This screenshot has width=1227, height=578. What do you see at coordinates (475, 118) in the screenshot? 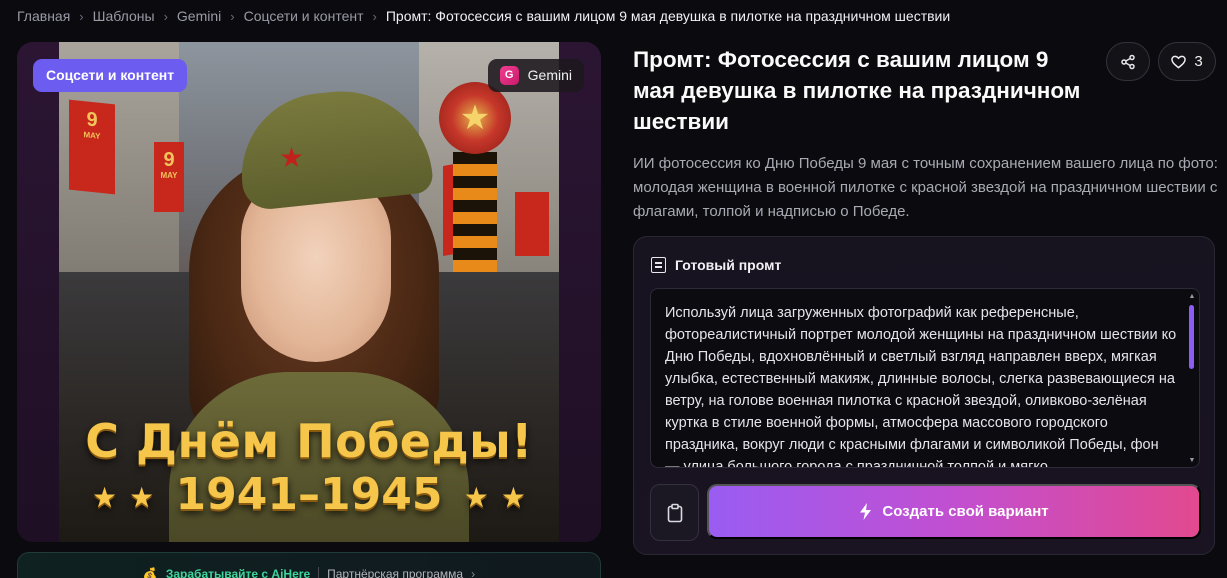
I see `order-star-icon: ★` at bounding box center [475, 118].